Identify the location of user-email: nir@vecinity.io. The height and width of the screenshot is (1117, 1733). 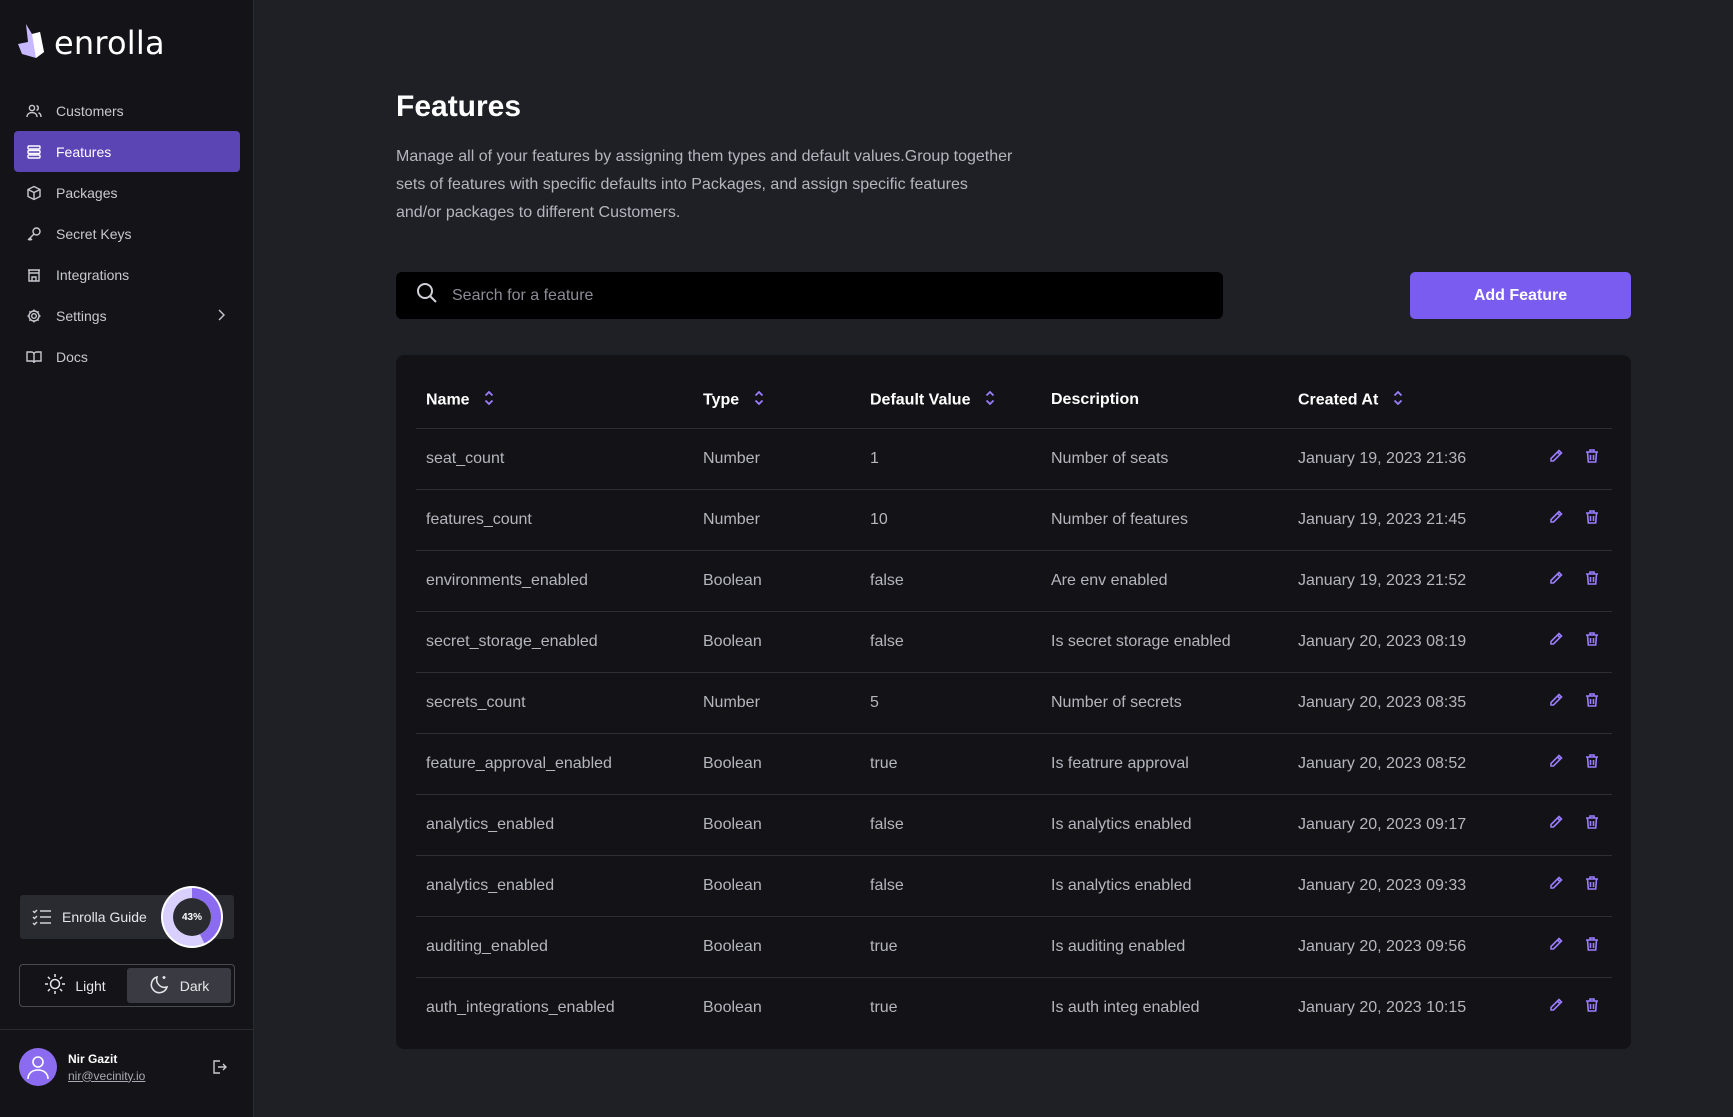
(106, 1076).